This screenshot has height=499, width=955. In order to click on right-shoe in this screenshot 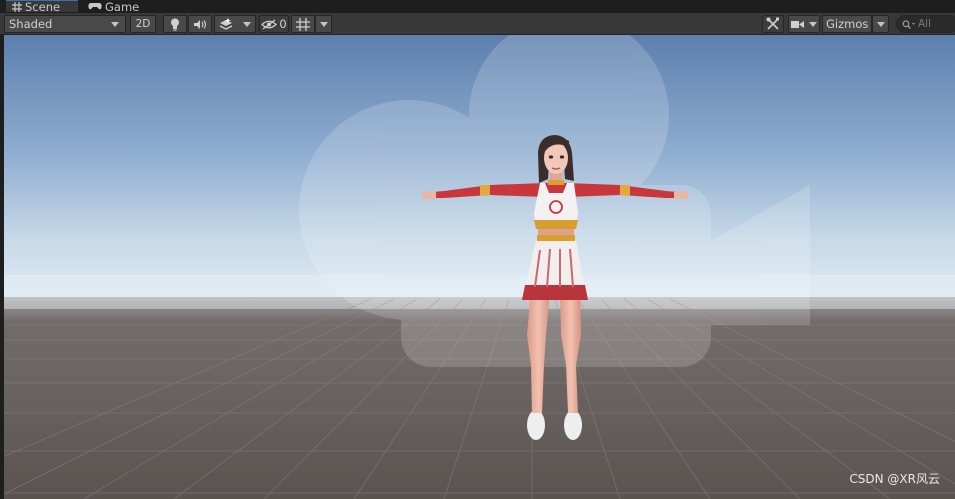, I will do `click(573, 425)`.